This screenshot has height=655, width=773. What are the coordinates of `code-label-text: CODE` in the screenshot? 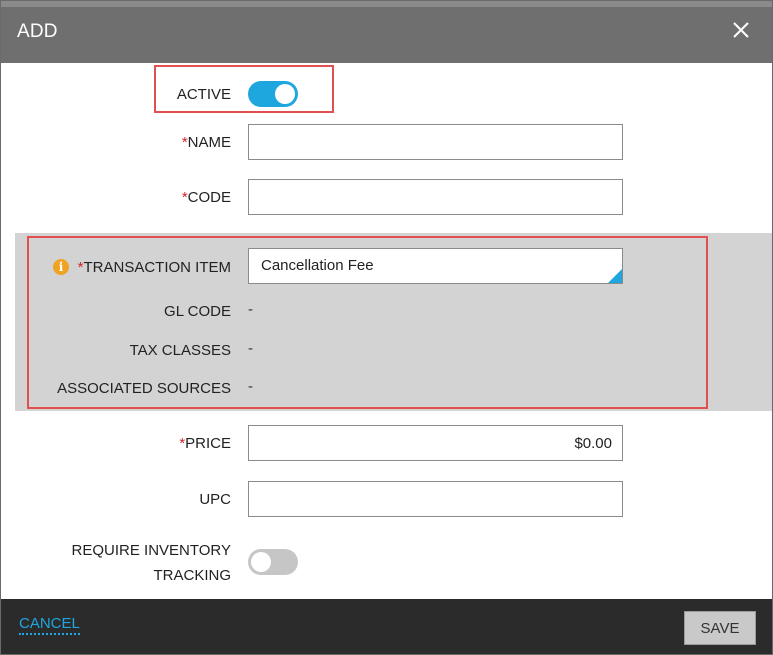 It's located at (209, 197).